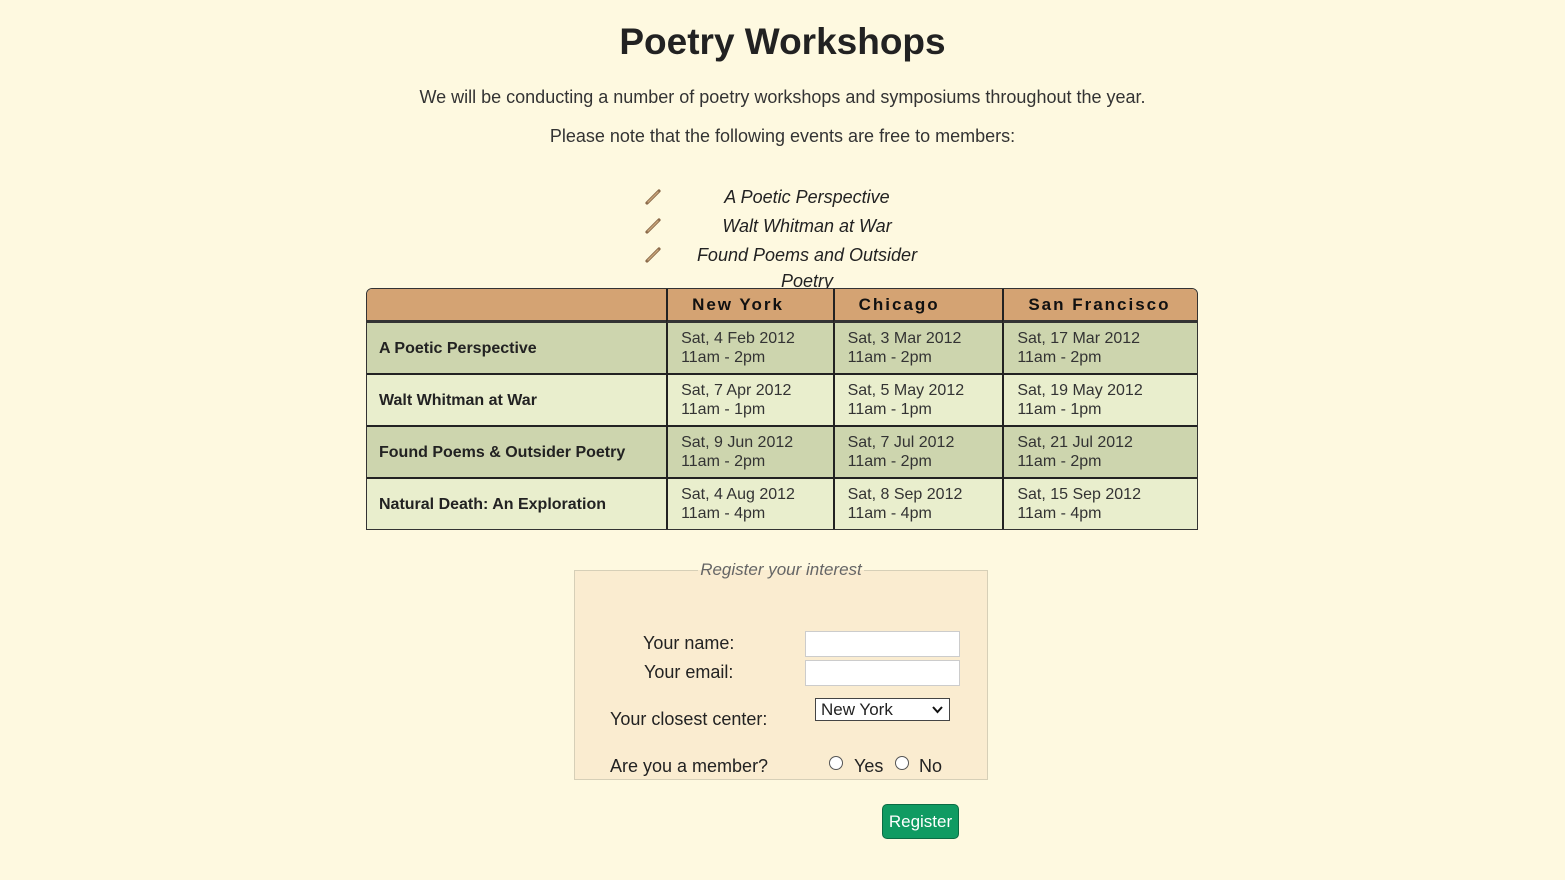 The width and height of the screenshot is (1565, 880). I want to click on column-header-san-francisco: San Francisco, so click(1099, 306).